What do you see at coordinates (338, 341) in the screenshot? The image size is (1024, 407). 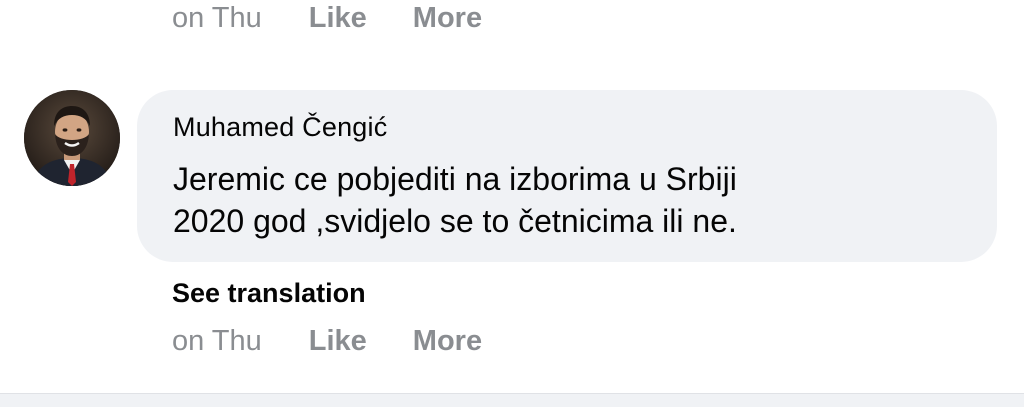 I see `comment-like-button: Like` at bounding box center [338, 341].